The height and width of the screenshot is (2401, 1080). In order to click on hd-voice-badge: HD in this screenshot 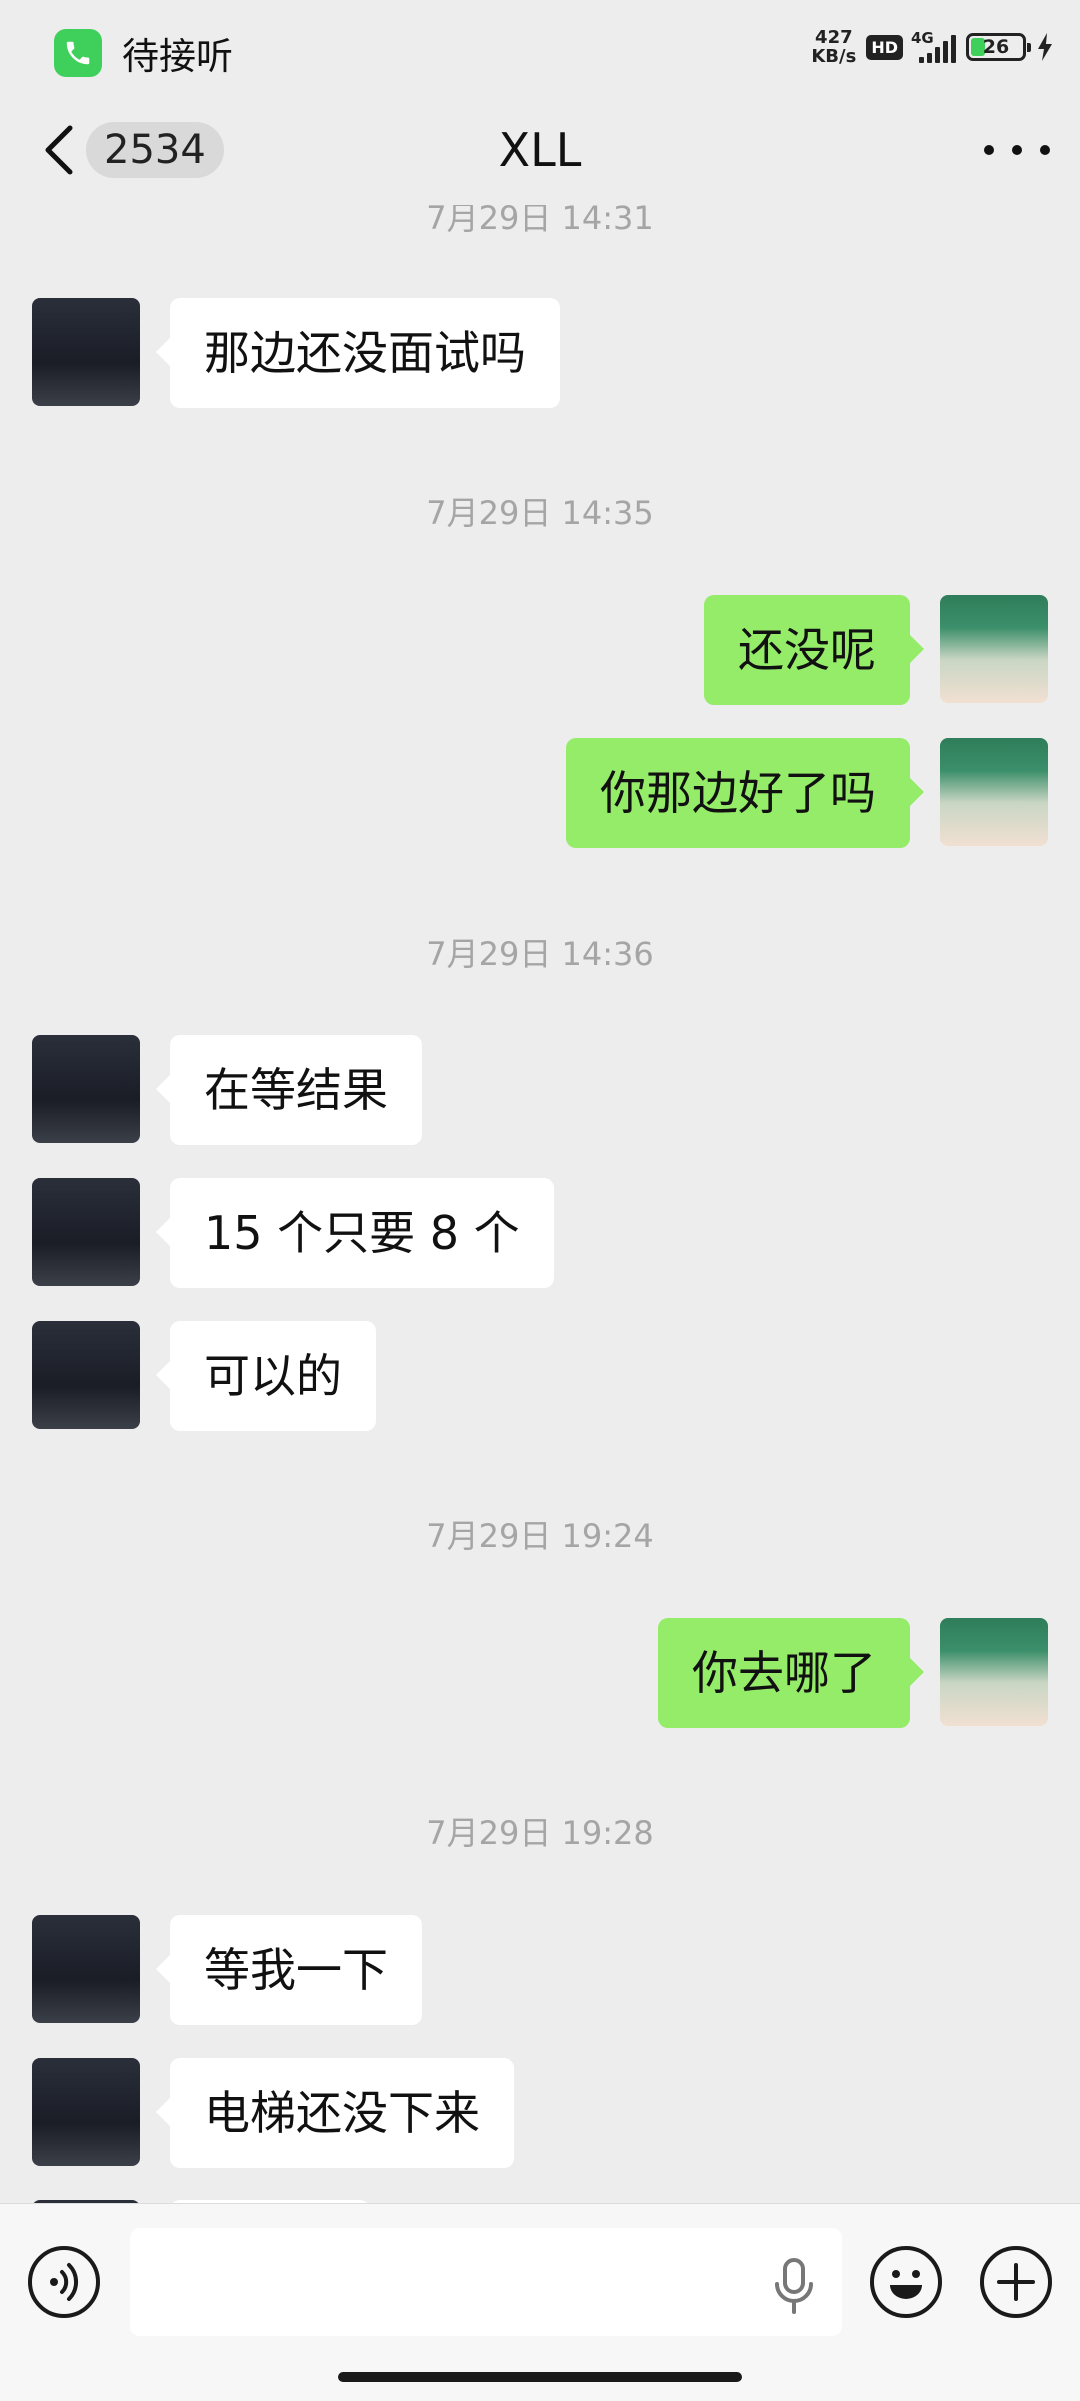, I will do `click(884, 47)`.